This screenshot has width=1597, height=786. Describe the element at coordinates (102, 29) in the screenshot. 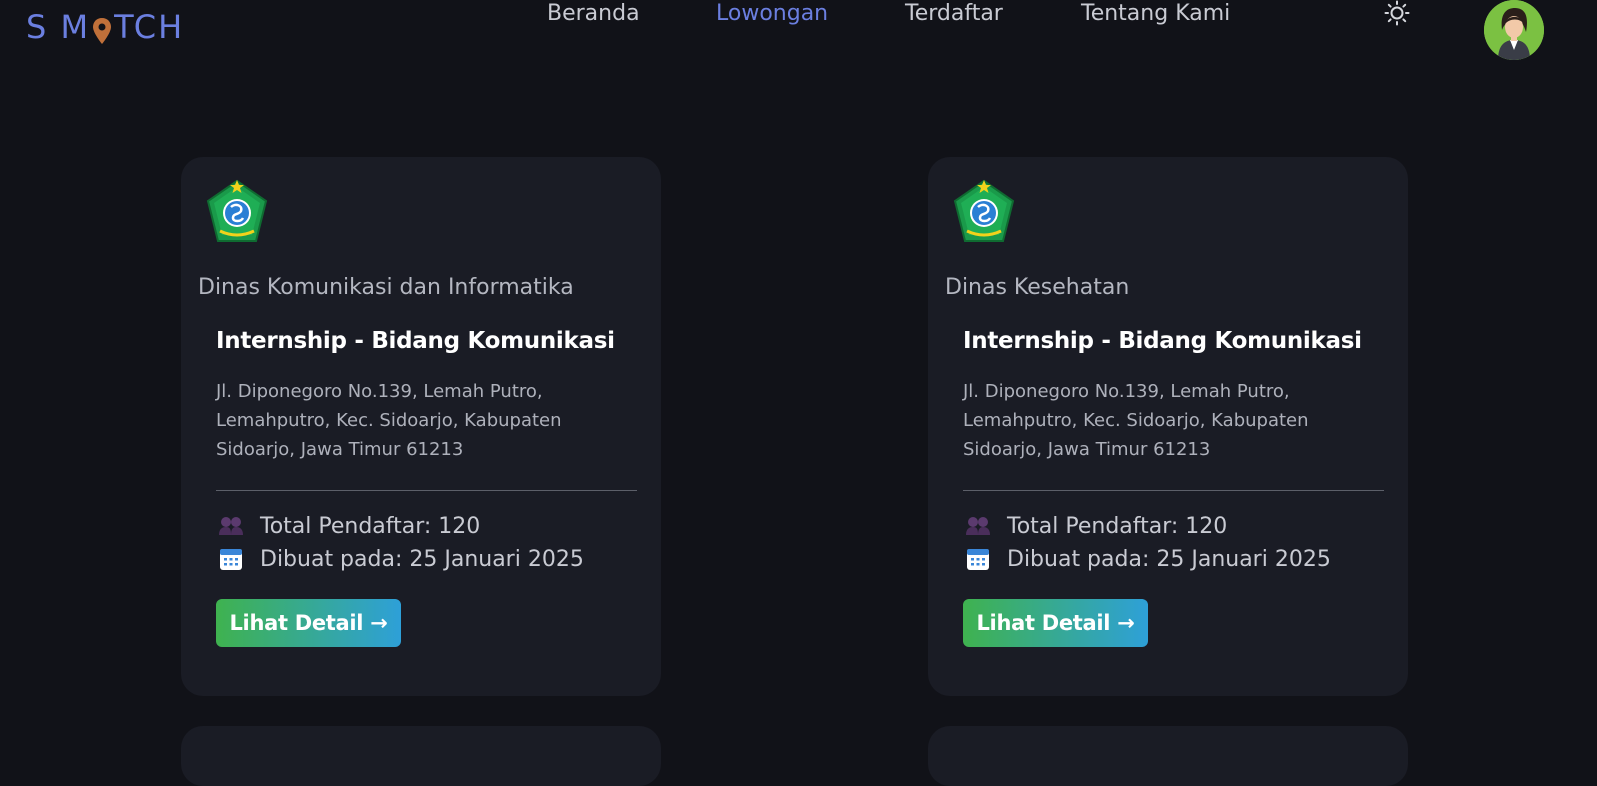

I see `location-pin-icon` at that location.